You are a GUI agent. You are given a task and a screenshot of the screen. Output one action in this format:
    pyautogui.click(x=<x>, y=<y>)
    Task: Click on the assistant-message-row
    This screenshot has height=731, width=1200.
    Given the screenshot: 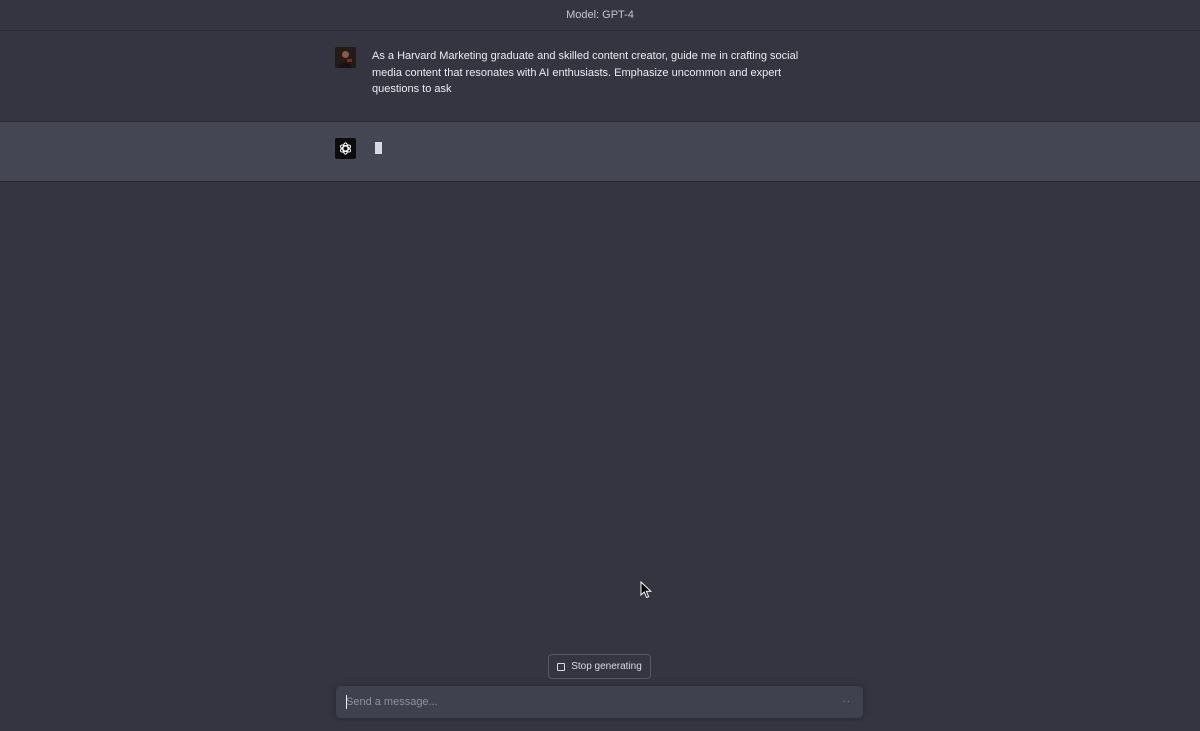 What is the action you would take?
    pyautogui.click(x=600, y=152)
    